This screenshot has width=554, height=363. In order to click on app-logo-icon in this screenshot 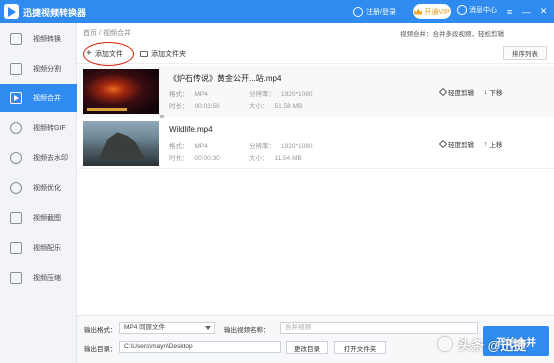, I will do `click(11, 11)`.